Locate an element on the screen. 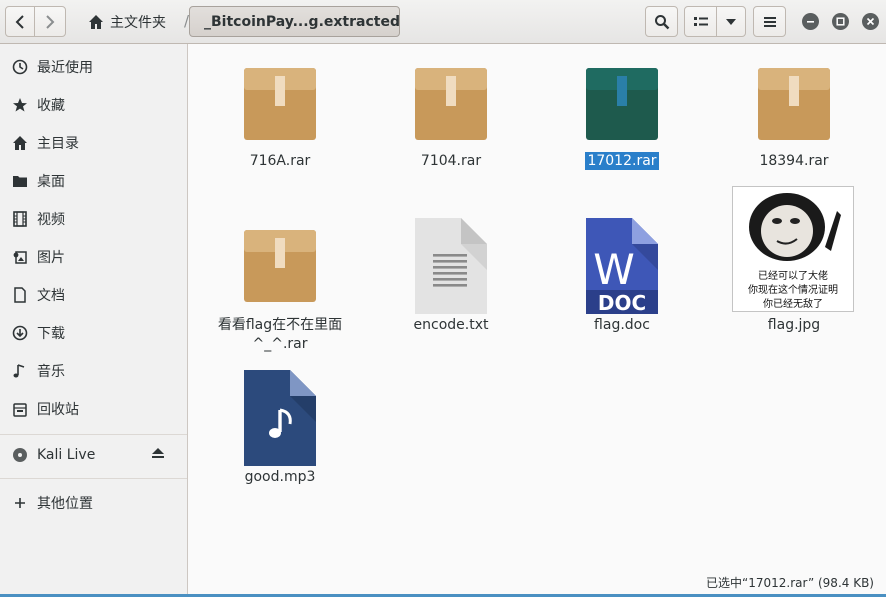 This screenshot has width=886, height=597. close-icon is located at coordinates (870, 21).